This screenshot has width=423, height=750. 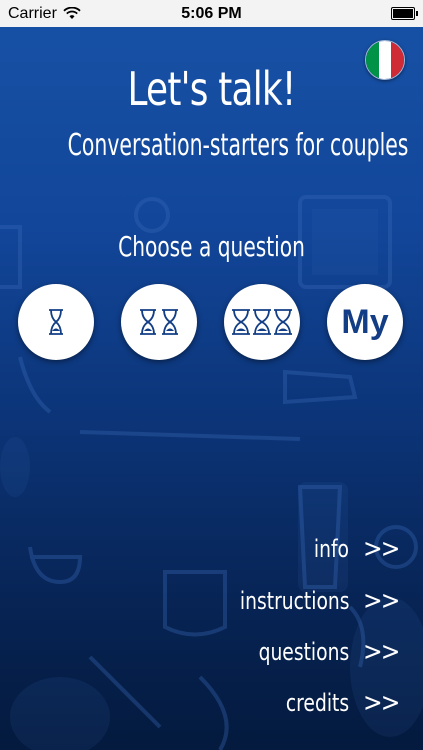 What do you see at coordinates (211, 246) in the screenshot?
I see `choose-question-prompt: Choose a question` at bounding box center [211, 246].